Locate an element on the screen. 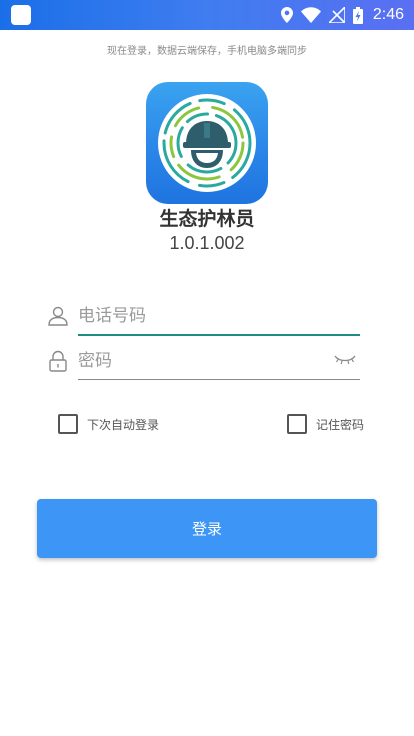  phone-field is located at coordinates (203, 318).